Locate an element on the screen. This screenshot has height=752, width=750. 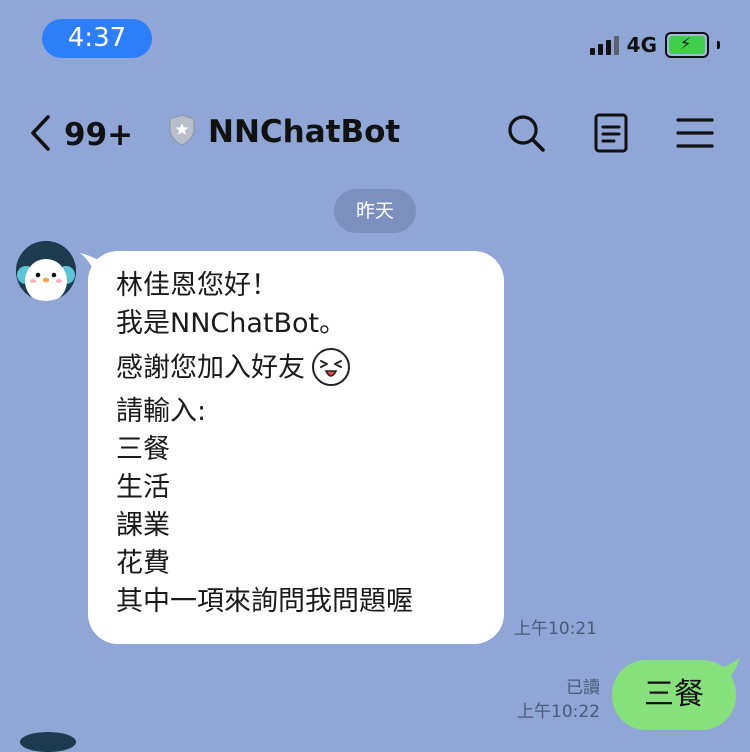
back-button: 99+ is located at coordinates (80, 135).